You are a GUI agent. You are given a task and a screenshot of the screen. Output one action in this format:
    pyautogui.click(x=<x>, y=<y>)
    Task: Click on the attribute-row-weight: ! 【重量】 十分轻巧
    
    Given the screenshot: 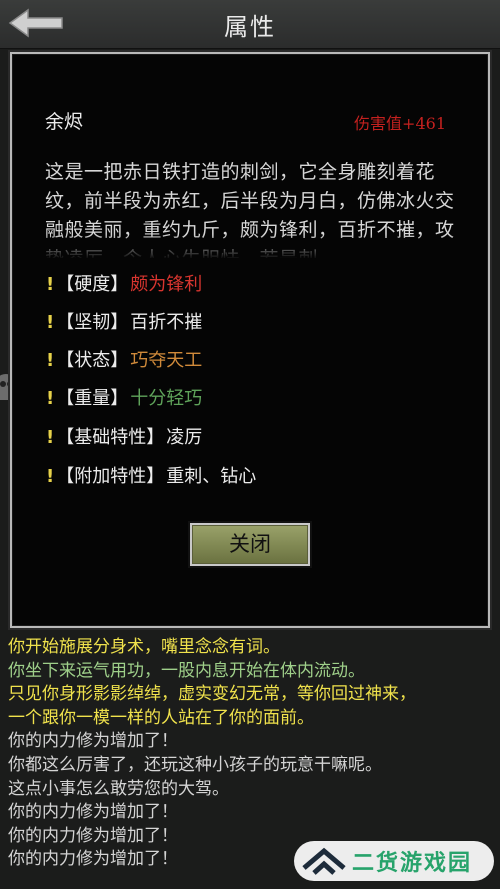 What is the action you would take?
    pyautogui.click(x=124, y=398)
    